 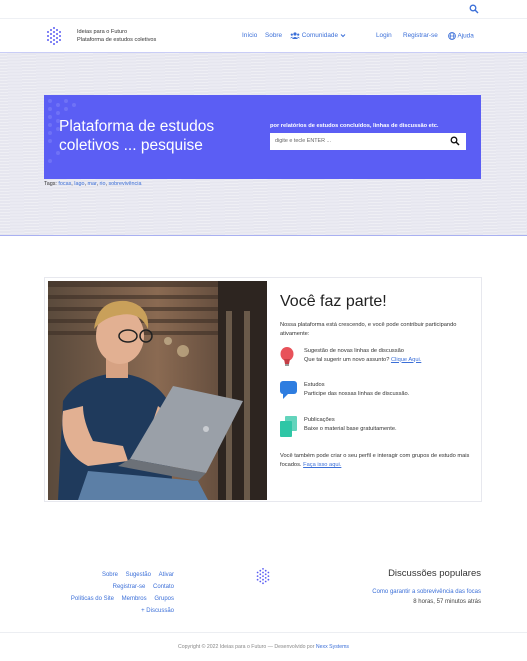 I want to click on nav-community-label: Comunidade, so click(x=320, y=36).